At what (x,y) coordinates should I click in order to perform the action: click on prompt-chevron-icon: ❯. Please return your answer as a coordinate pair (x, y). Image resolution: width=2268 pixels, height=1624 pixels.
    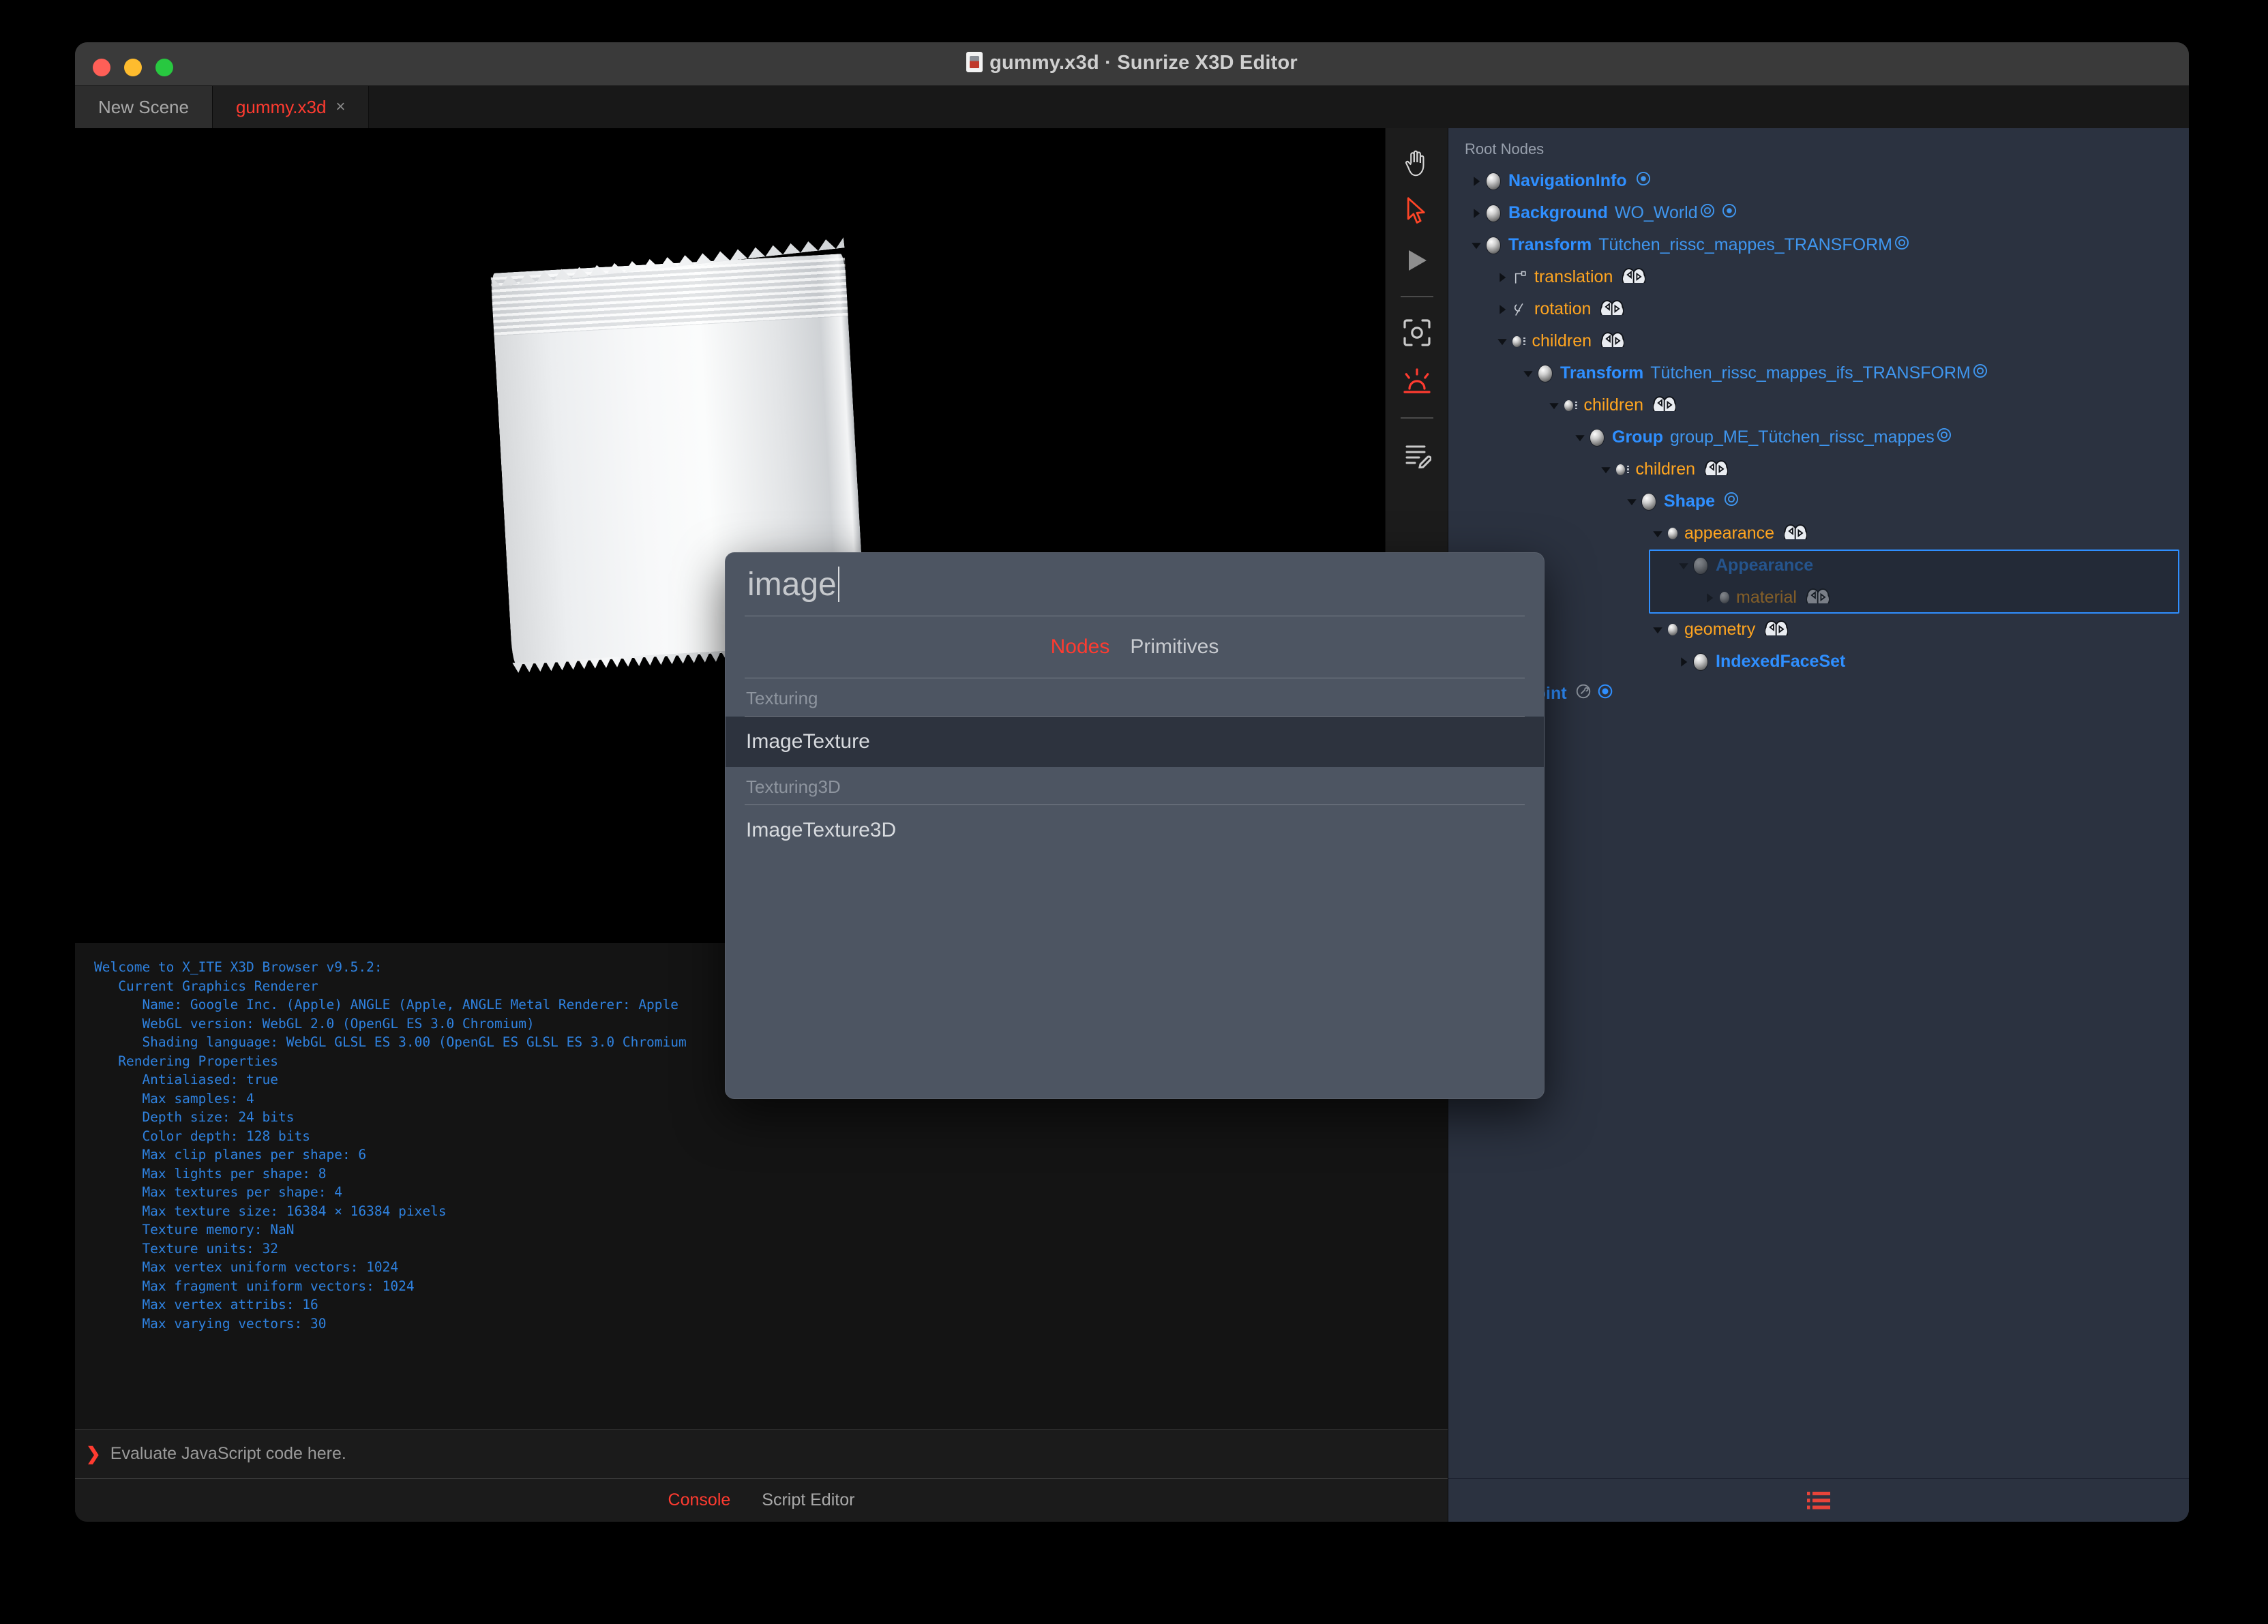
    Looking at the image, I should click on (93, 1453).